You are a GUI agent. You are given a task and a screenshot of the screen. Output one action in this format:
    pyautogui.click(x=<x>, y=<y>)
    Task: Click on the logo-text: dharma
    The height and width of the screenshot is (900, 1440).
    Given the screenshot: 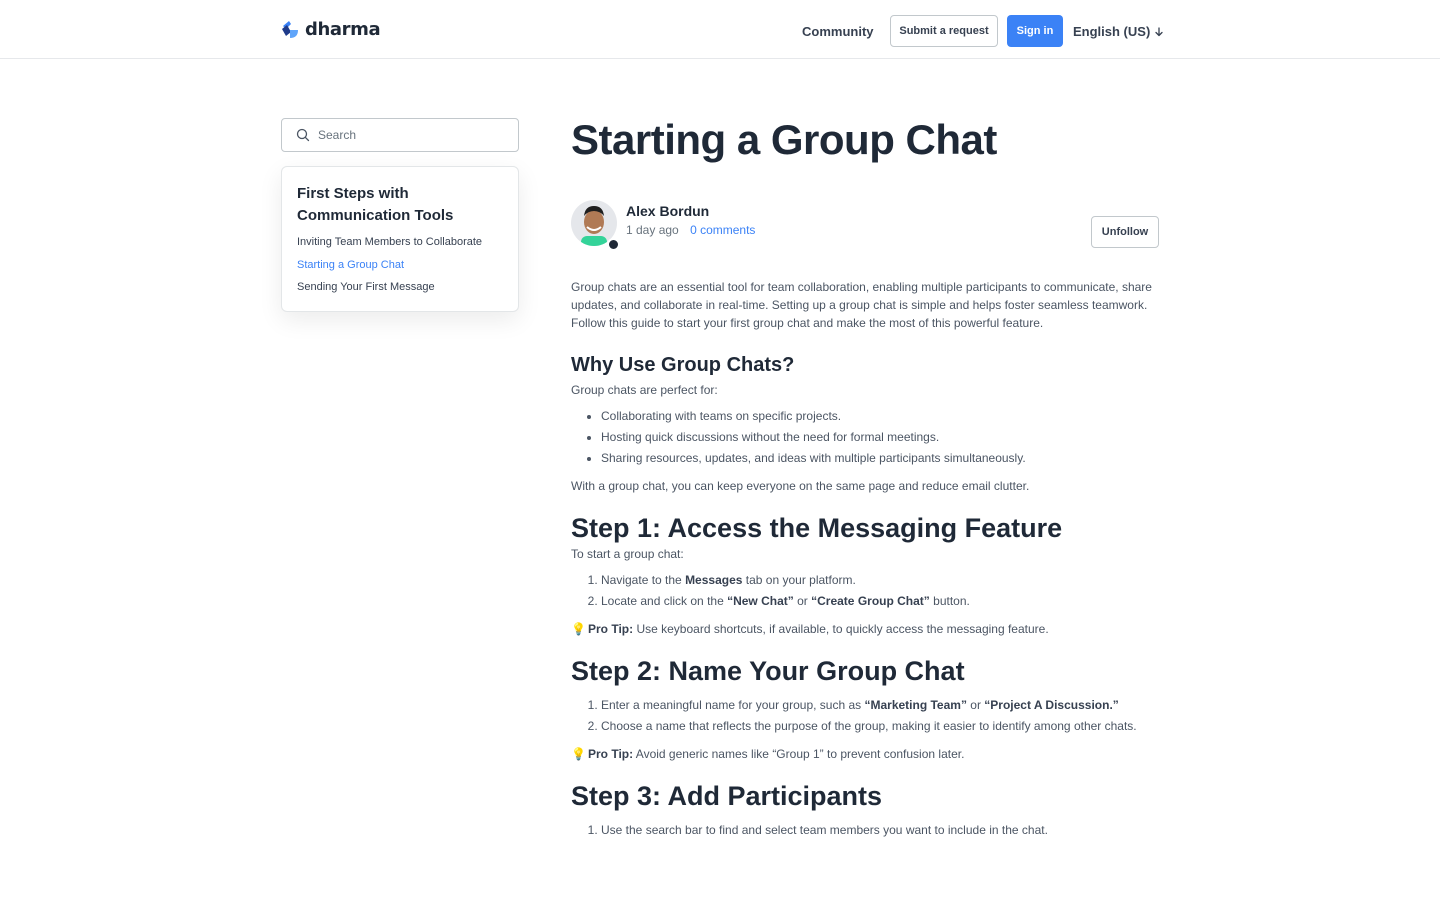 What is the action you would take?
    pyautogui.click(x=343, y=29)
    